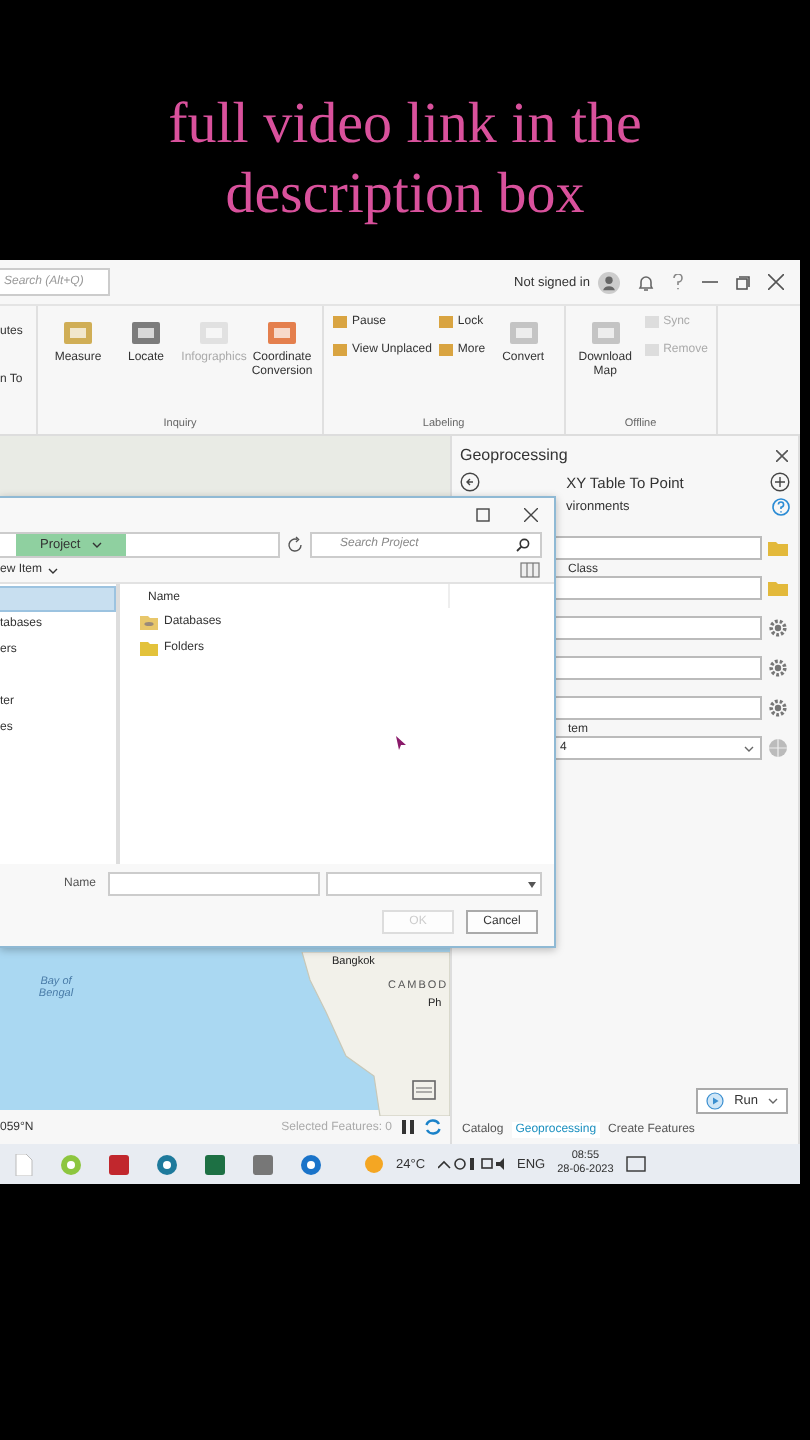 The height and width of the screenshot is (1440, 810). Describe the element at coordinates (214, 884) in the screenshot. I see `name-field` at that location.